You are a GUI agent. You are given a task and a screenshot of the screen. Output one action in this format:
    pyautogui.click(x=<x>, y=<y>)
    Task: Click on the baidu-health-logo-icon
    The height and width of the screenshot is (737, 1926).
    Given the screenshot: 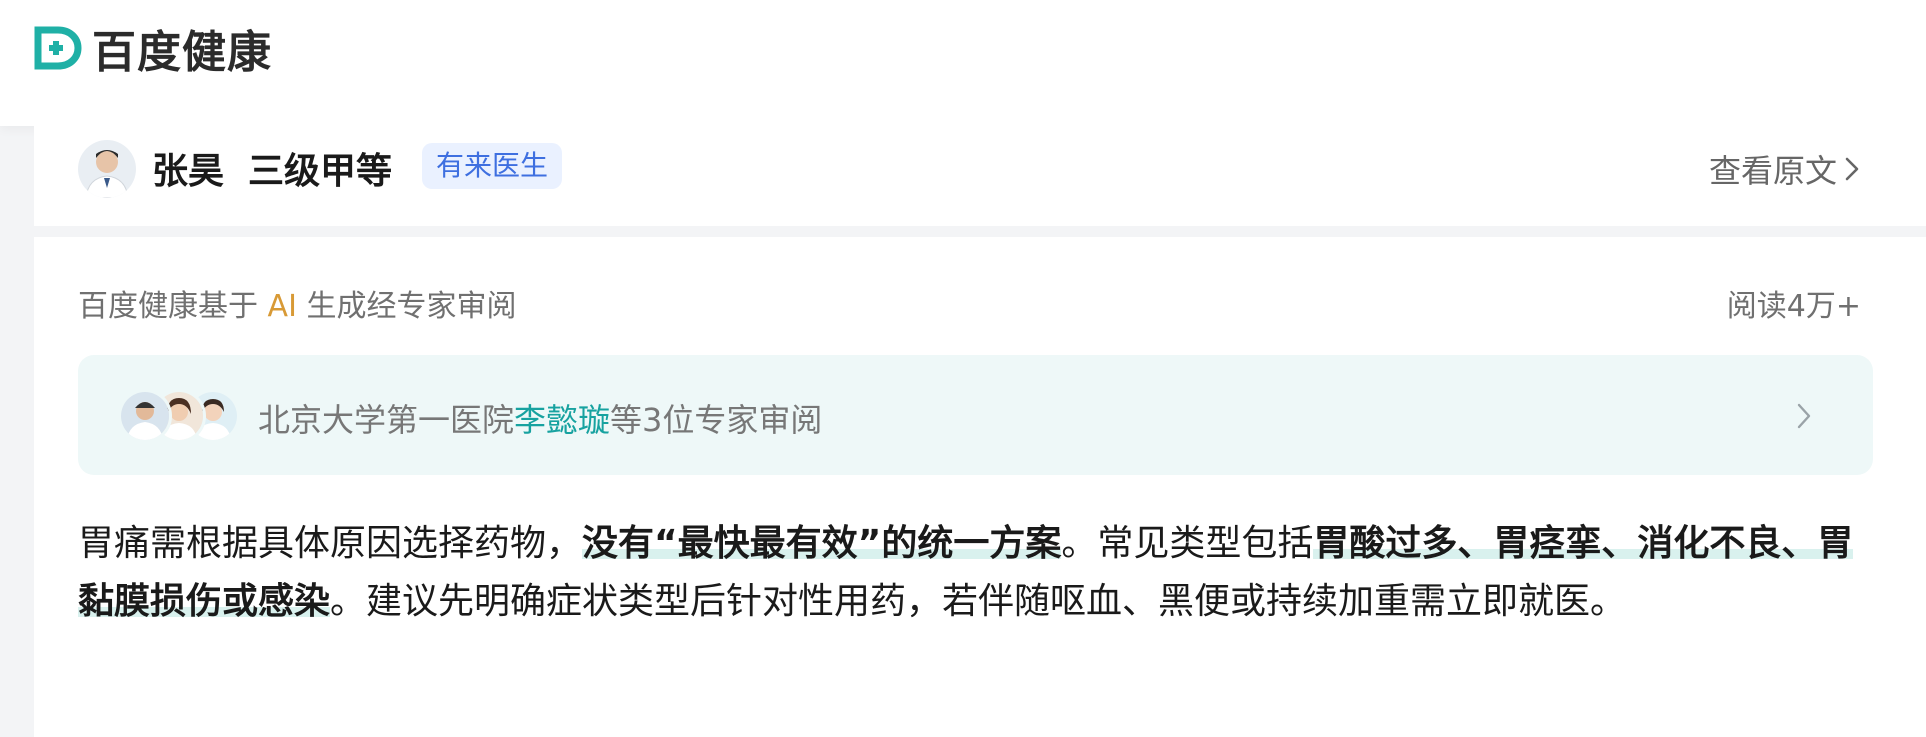 What is the action you would take?
    pyautogui.click(x=58, y=48)
    